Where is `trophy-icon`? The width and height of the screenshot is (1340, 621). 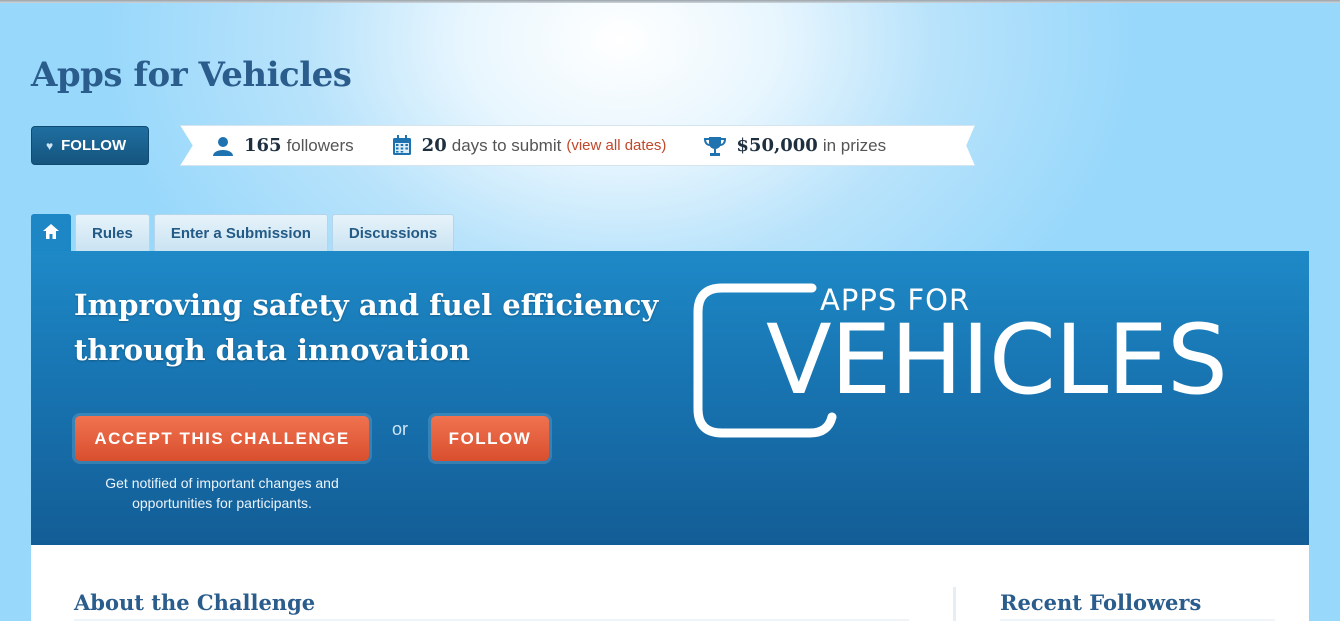 trophy-icon is located at coordinates (715, 146).